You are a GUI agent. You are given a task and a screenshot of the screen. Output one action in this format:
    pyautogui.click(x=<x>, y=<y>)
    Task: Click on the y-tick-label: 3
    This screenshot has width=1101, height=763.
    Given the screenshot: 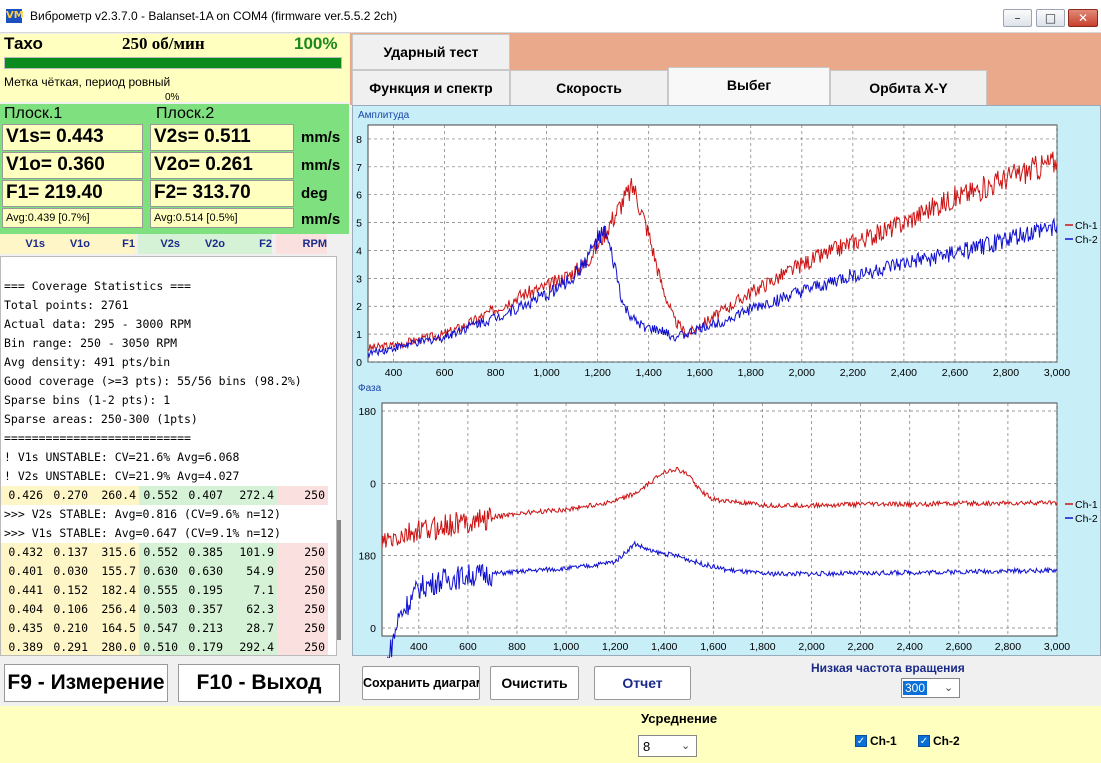 What is the action you would take?
    pyautogui.click(x=359, y=279)
    